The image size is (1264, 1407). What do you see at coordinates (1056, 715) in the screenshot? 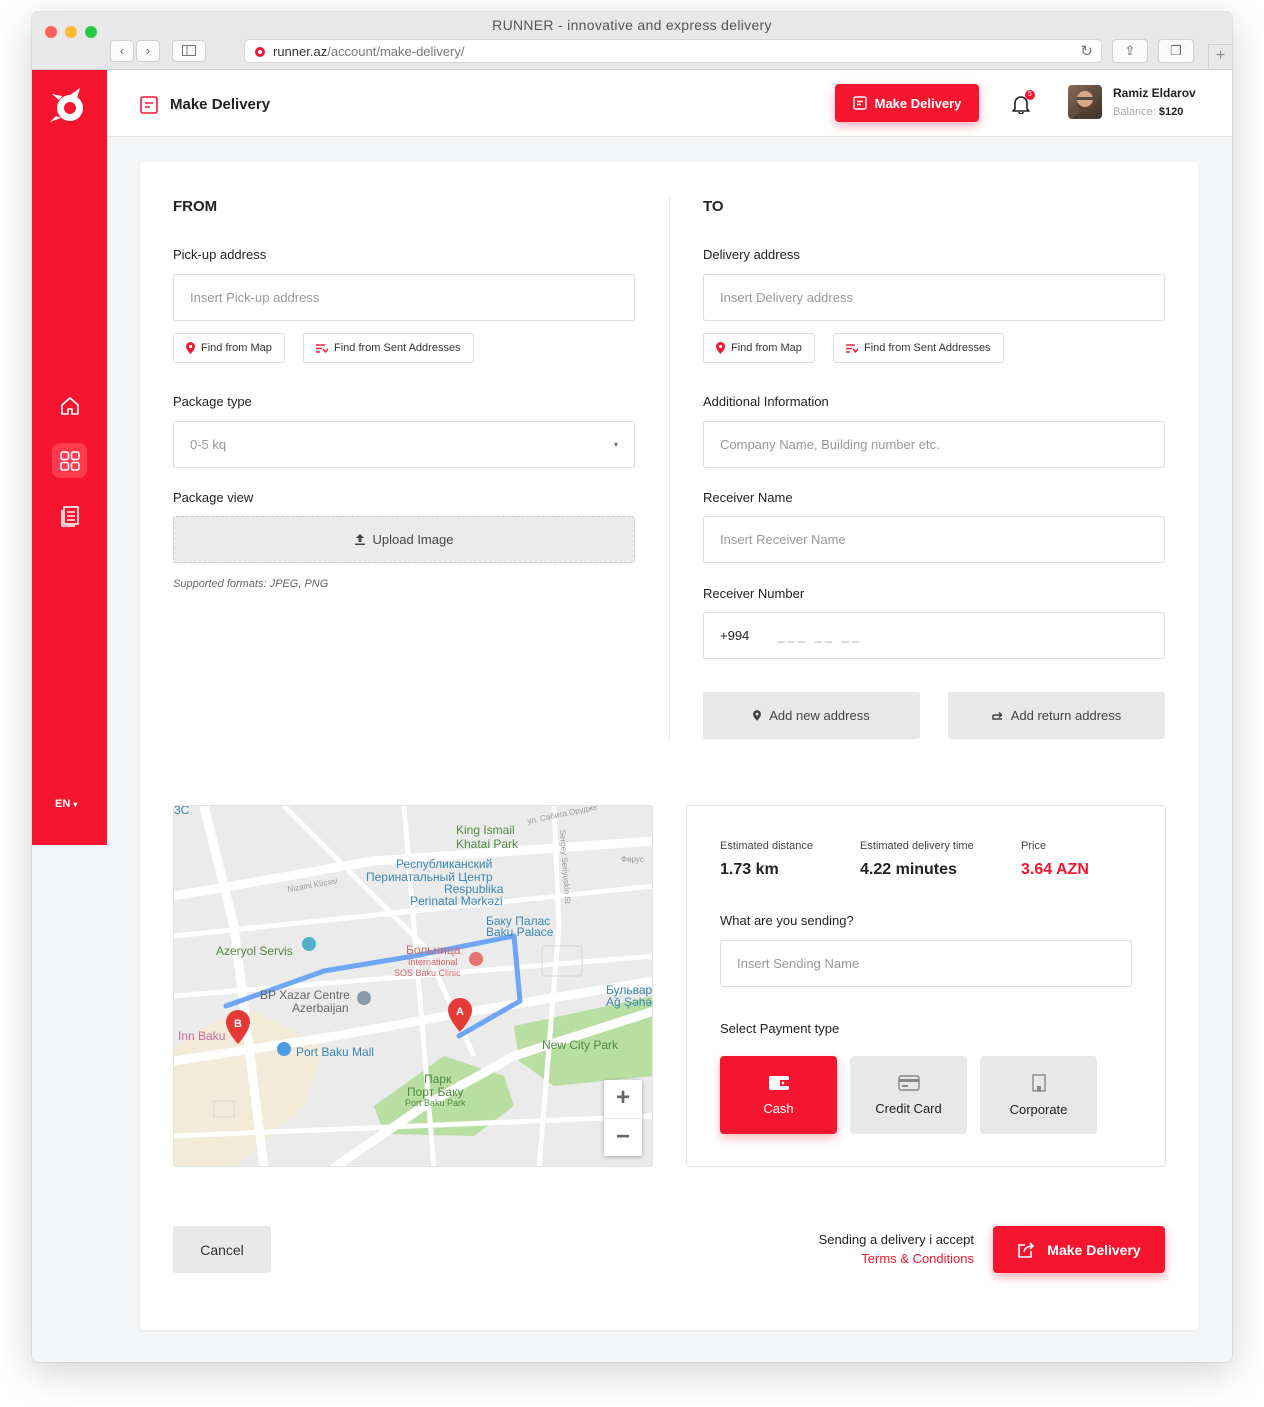
I see `add-return-address-button: Add return address` at bounding box center [1056, 715].